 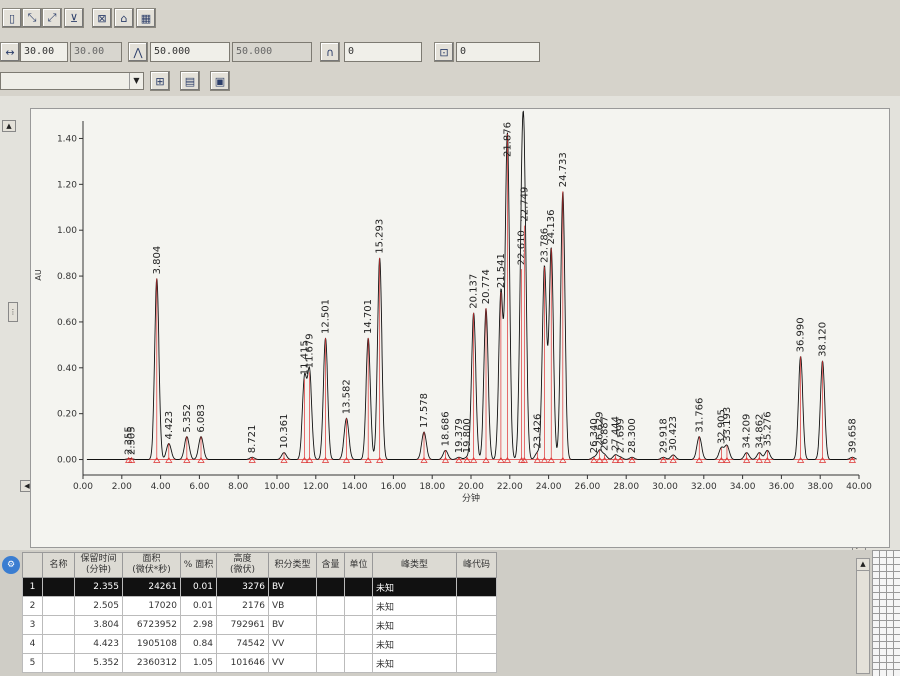 What do you see at coordinates (292, 663) in the screenshot?
I see `cell-type: VV` at bounding box center [292, 663].